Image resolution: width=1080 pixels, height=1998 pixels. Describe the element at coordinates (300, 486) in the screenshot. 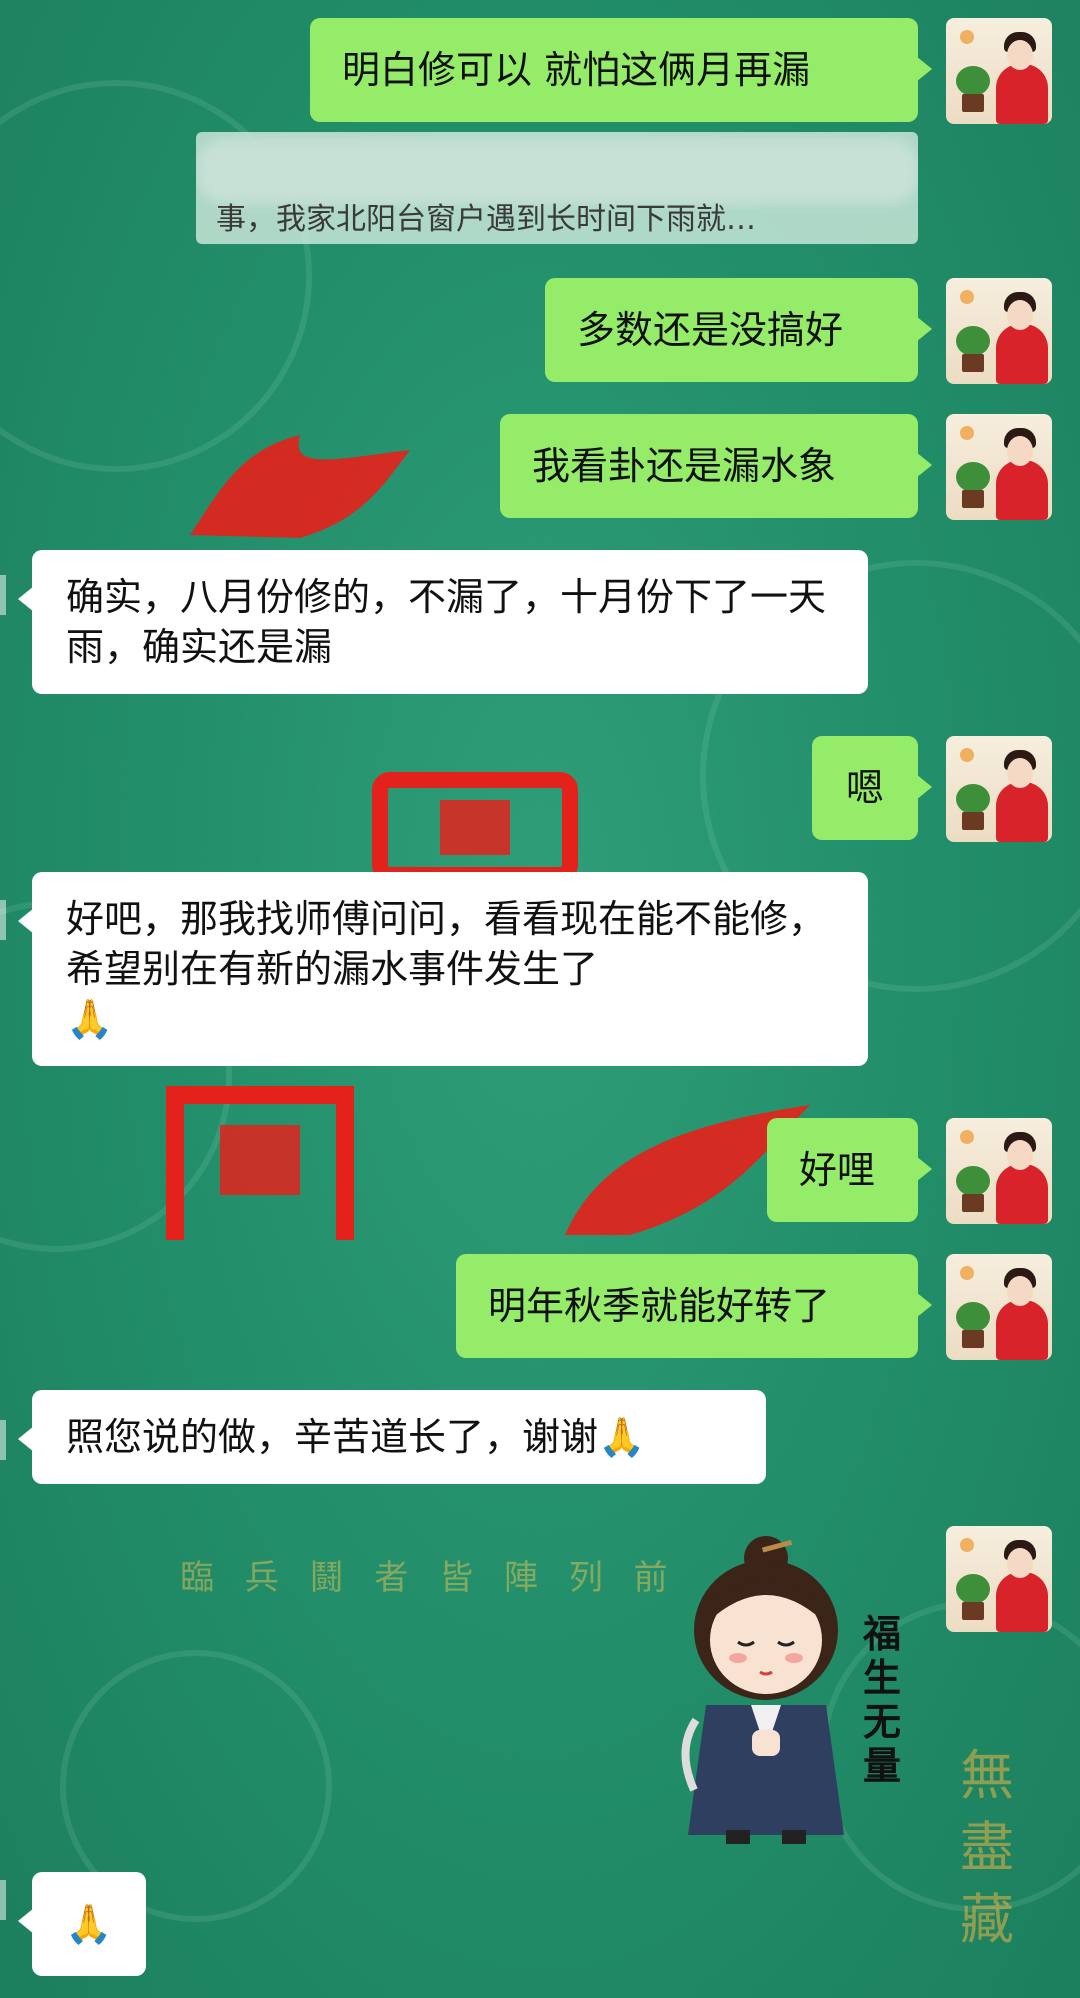

I see `red-flame-ornament` at that location.